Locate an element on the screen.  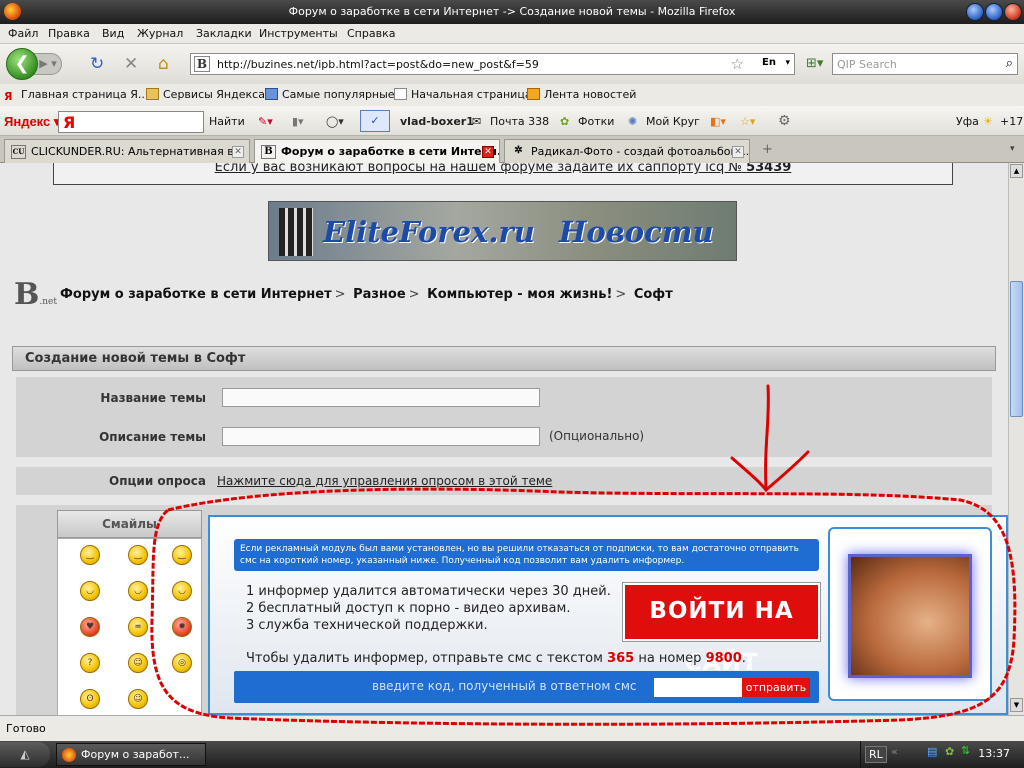
spellcheck-icon: ✓ is located at coordinates (375, 121).